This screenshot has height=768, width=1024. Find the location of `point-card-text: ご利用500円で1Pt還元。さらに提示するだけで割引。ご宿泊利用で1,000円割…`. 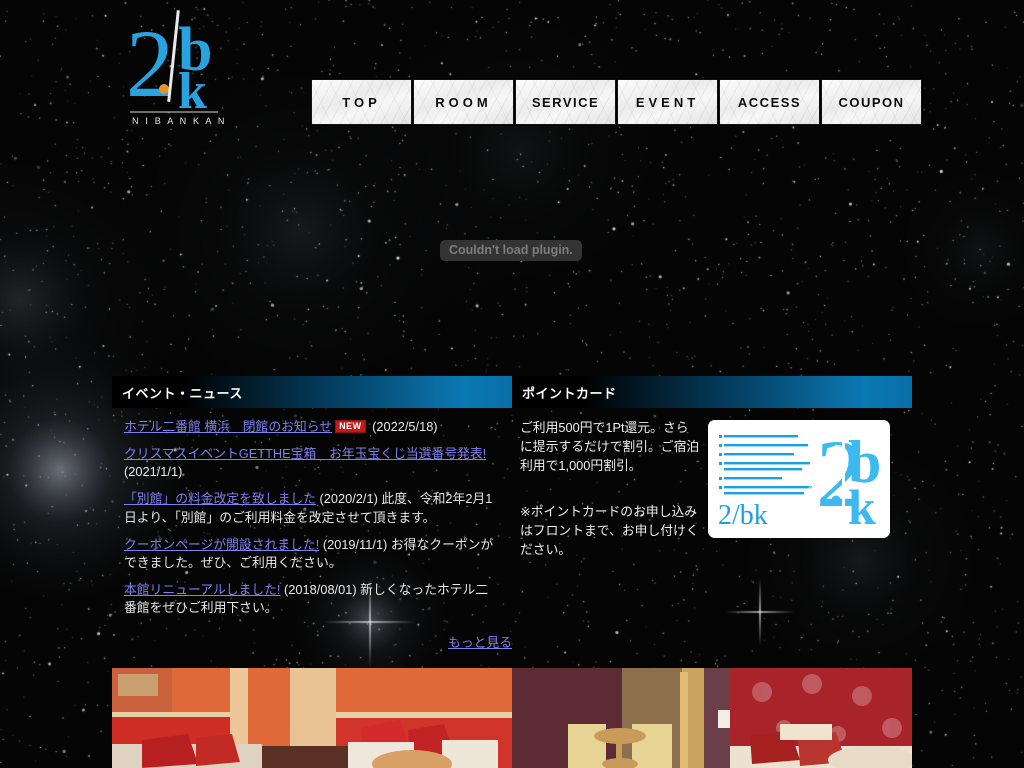

point-card-text: ご利用500円で1Pt還元。さらに提示するだけで割引。ご宿泊利用で1,000円割… is located at coordinates (610, 488).